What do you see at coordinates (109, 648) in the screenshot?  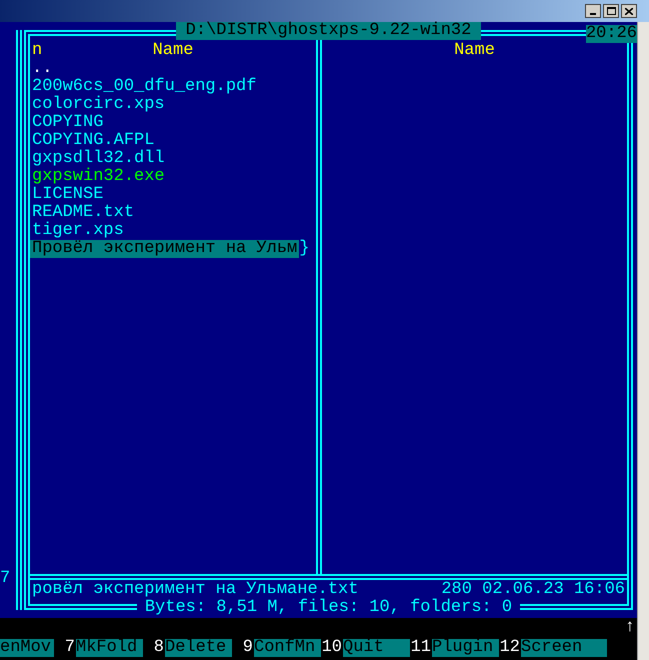 I see `keybar-button: MkFold` at bounding box center [109, 648].